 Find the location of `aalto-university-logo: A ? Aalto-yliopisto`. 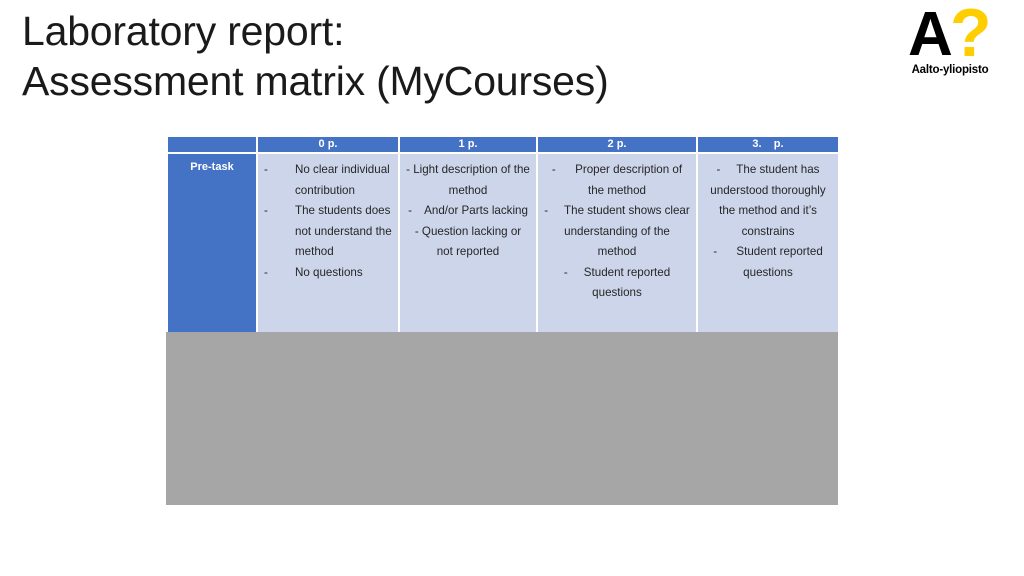

aalto-university-logo: A ? Aalto-yliopisto is located at coordinates (950, 43).